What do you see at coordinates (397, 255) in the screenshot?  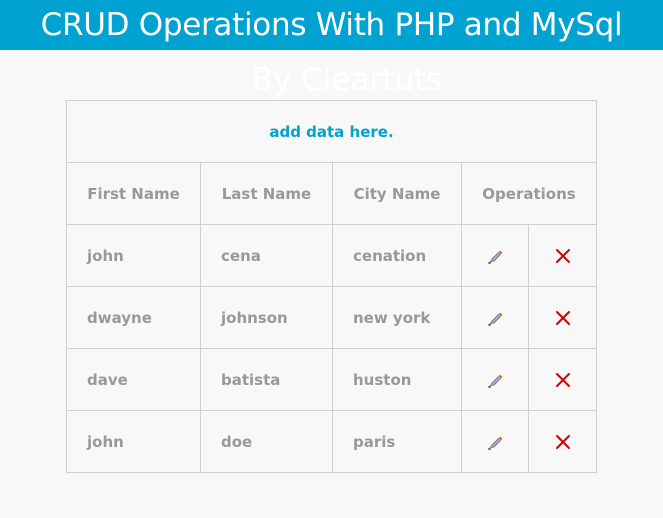 I see `city-name-cell: cenation` at bounding box center [397, 255].